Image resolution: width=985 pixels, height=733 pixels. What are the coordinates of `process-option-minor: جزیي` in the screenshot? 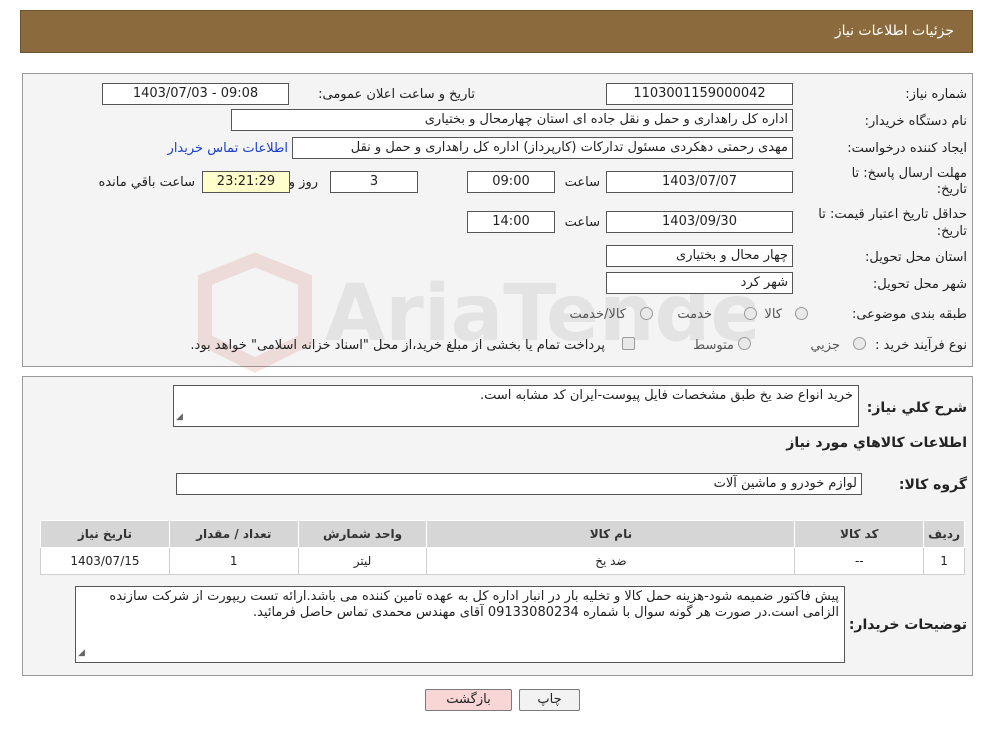 It's located at (825, 345).